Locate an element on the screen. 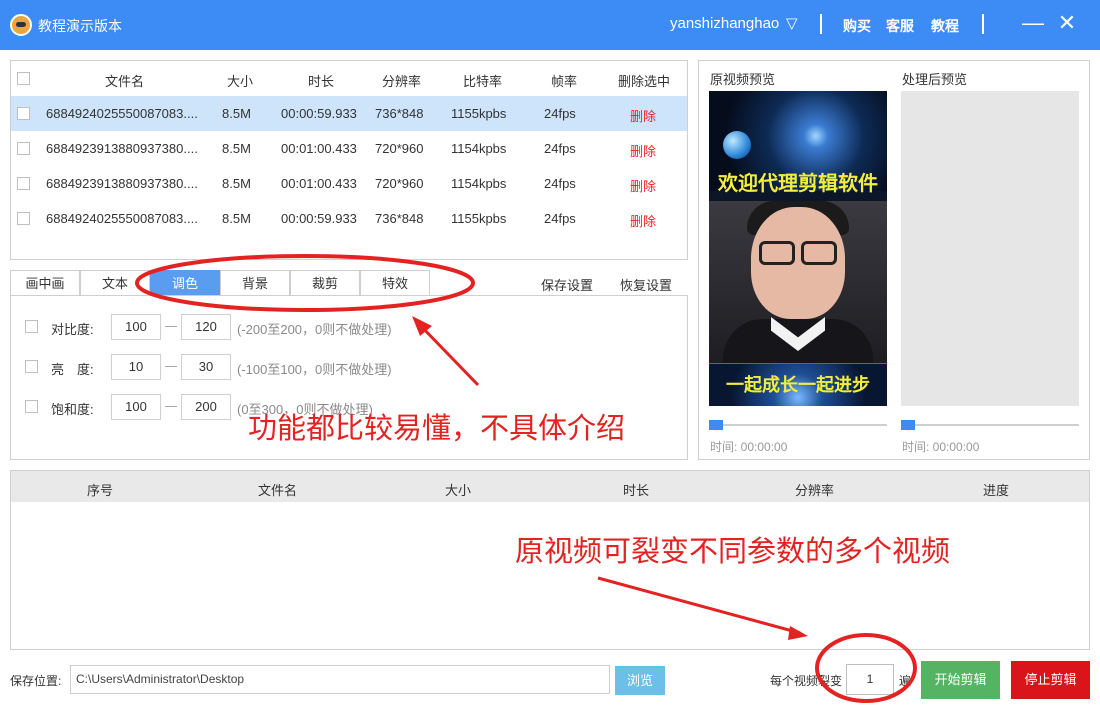 Image resolution: width=1100 pixels, height=710 pixels. close-icon: ✕ is located at coordinates (1067, 24).